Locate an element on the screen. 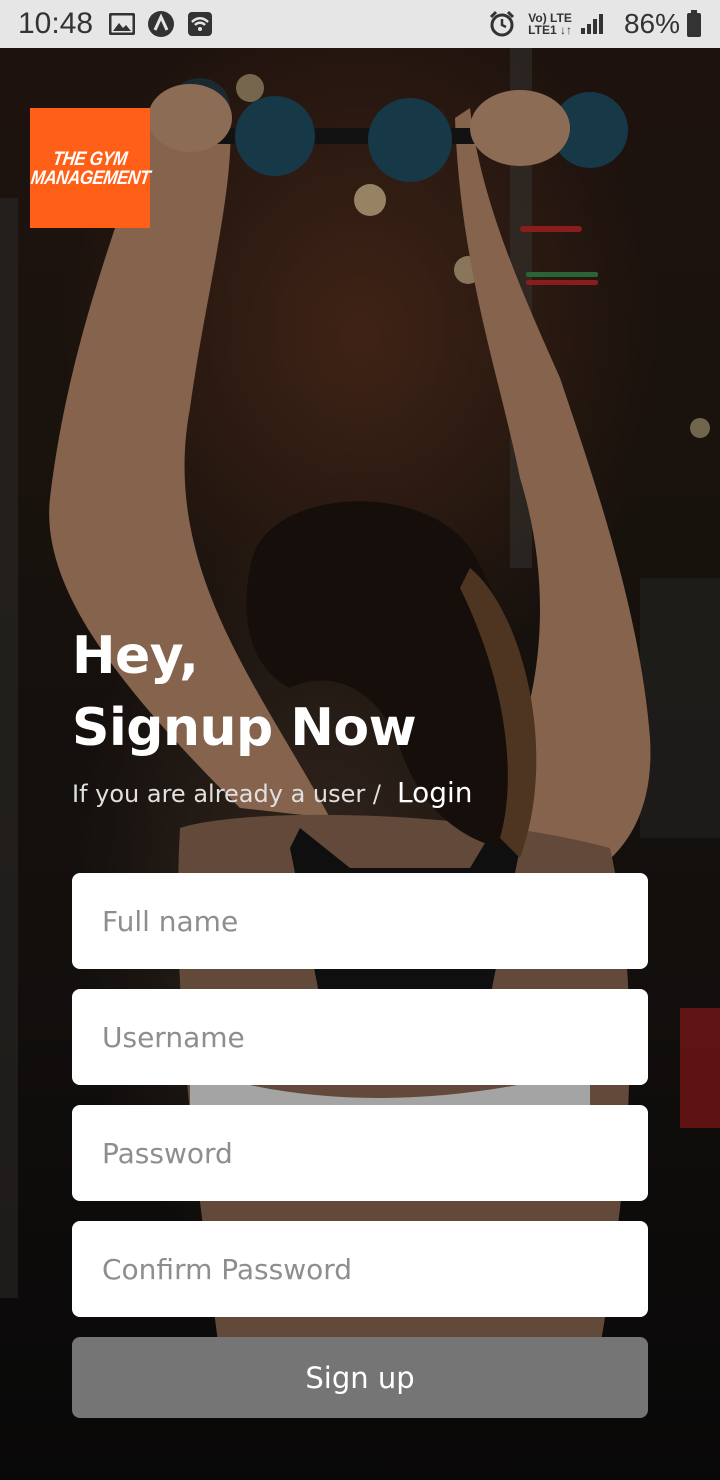 This screenshot has height=1480, width=720. status-bar-right: Vo) LTE LTE1 ↓↑ 86% is located at coordinates (595, 24).